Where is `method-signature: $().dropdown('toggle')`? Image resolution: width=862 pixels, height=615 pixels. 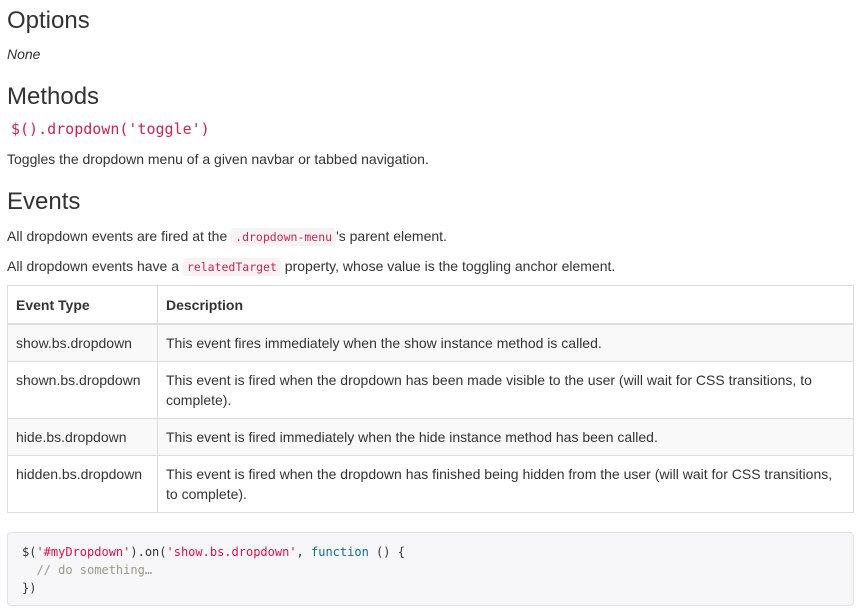 method-signature: $().dropdown('toggle') is located at coordinates (110, 129).